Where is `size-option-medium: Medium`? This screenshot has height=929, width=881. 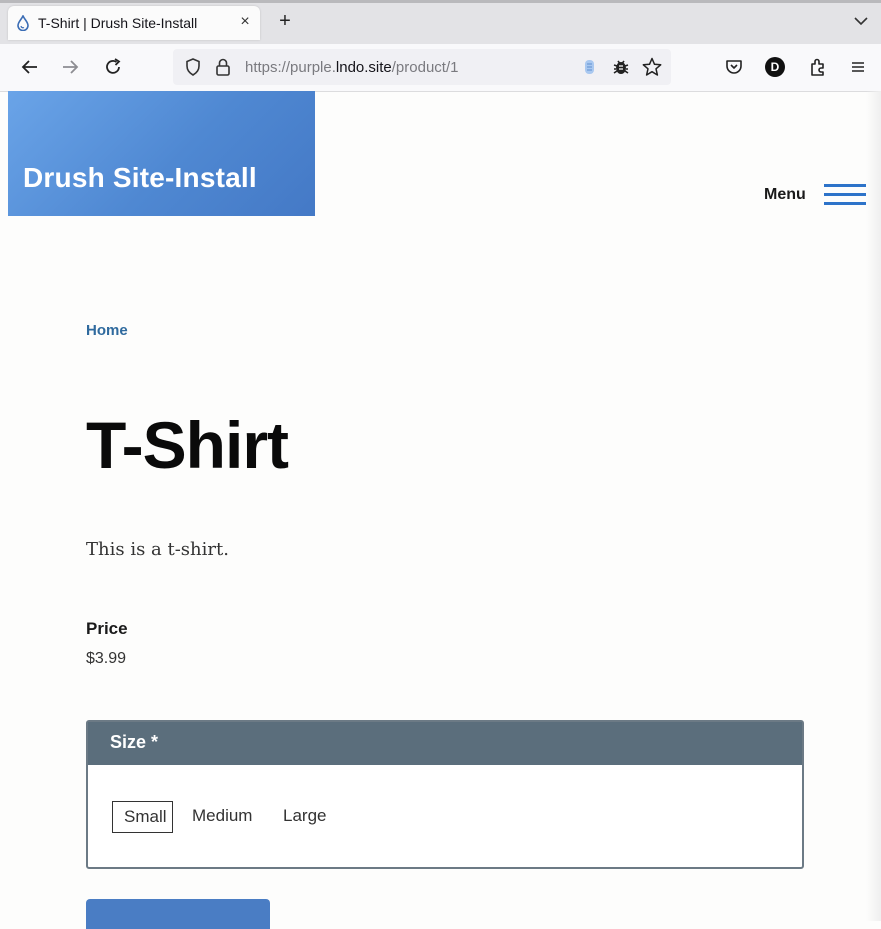 size-option-medium: Medium is located at coordinates (222, 816).